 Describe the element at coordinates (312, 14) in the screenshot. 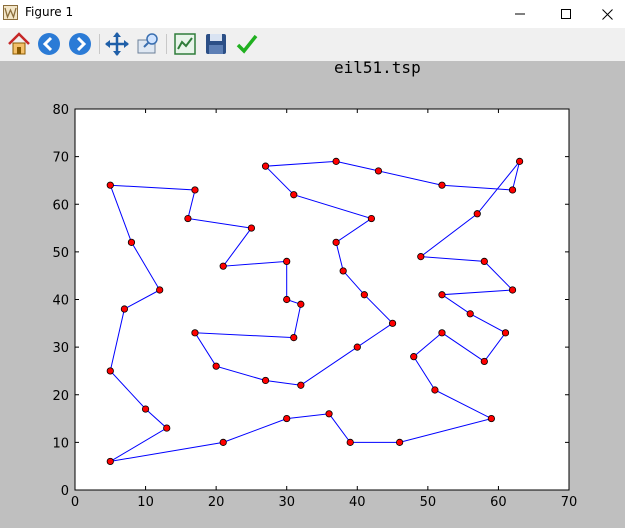

I see `title-bar: Figure 1` at that location.